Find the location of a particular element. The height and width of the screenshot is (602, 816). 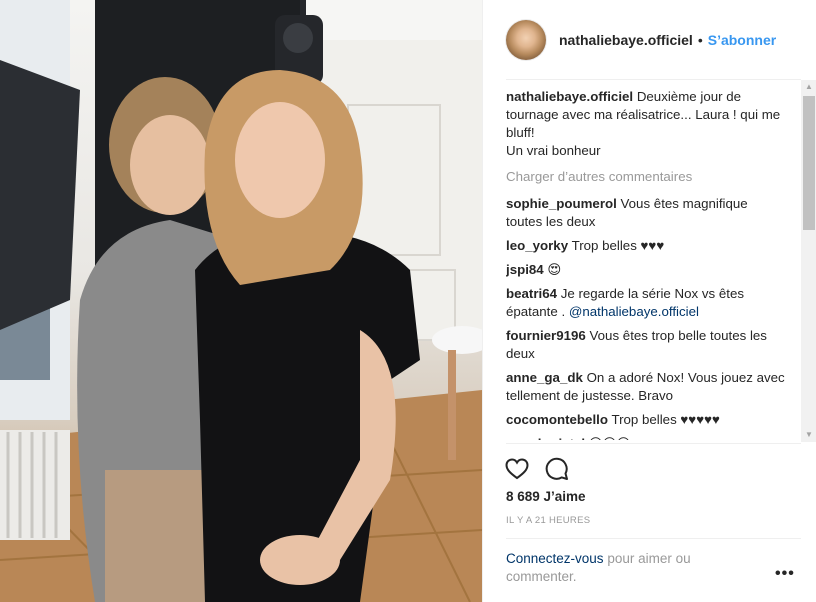

header-username: nathaliebaye.officiel is located at coordinates (626, 40).